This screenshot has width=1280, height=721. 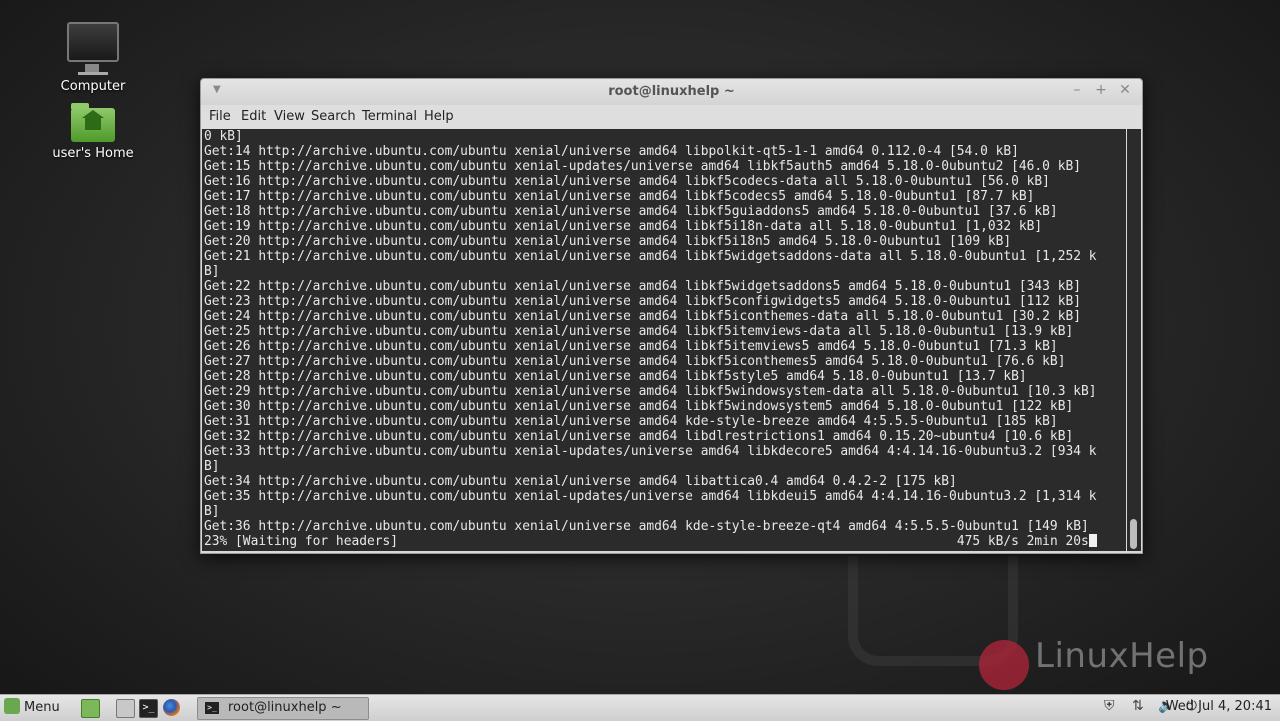 I want to click on menu-label: Menu, so click(x=42, y=707).